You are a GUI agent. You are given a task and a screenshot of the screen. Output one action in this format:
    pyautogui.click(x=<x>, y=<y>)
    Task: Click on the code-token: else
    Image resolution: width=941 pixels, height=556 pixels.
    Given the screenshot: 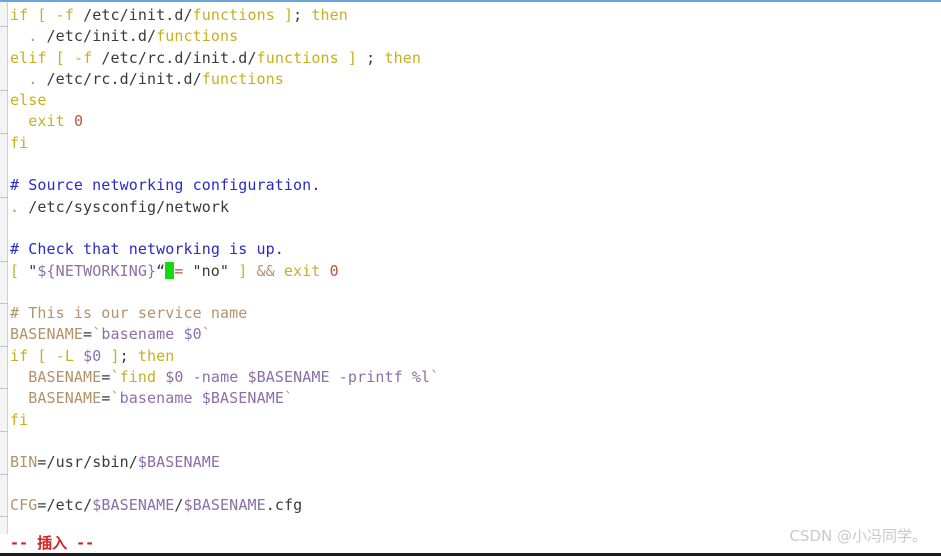 What is the action you would take?
    pyautogui.click(x=28, y=100)
    